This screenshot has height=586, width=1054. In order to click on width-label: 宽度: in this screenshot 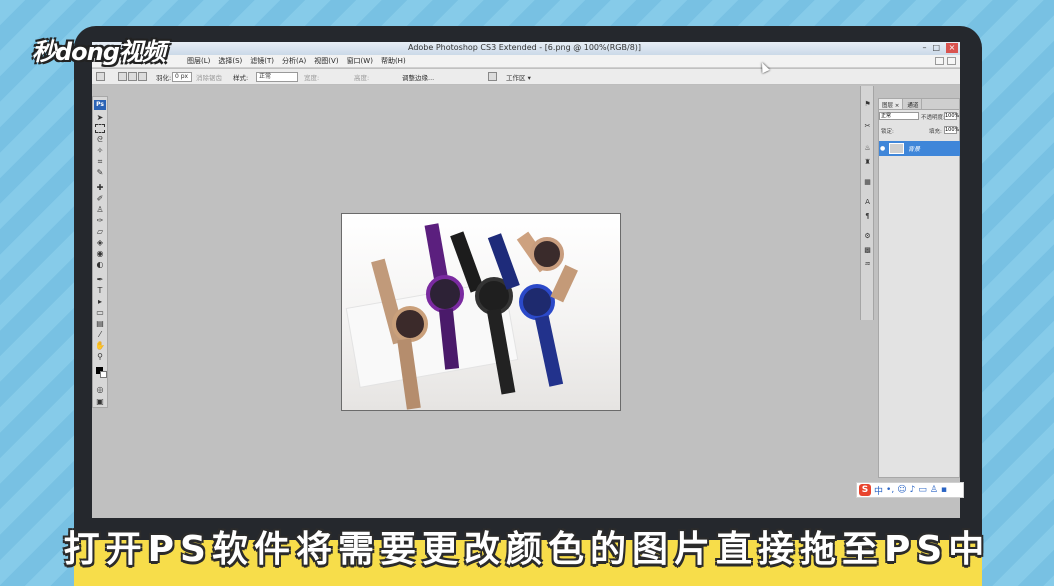, I will do `click(312, 78)`.